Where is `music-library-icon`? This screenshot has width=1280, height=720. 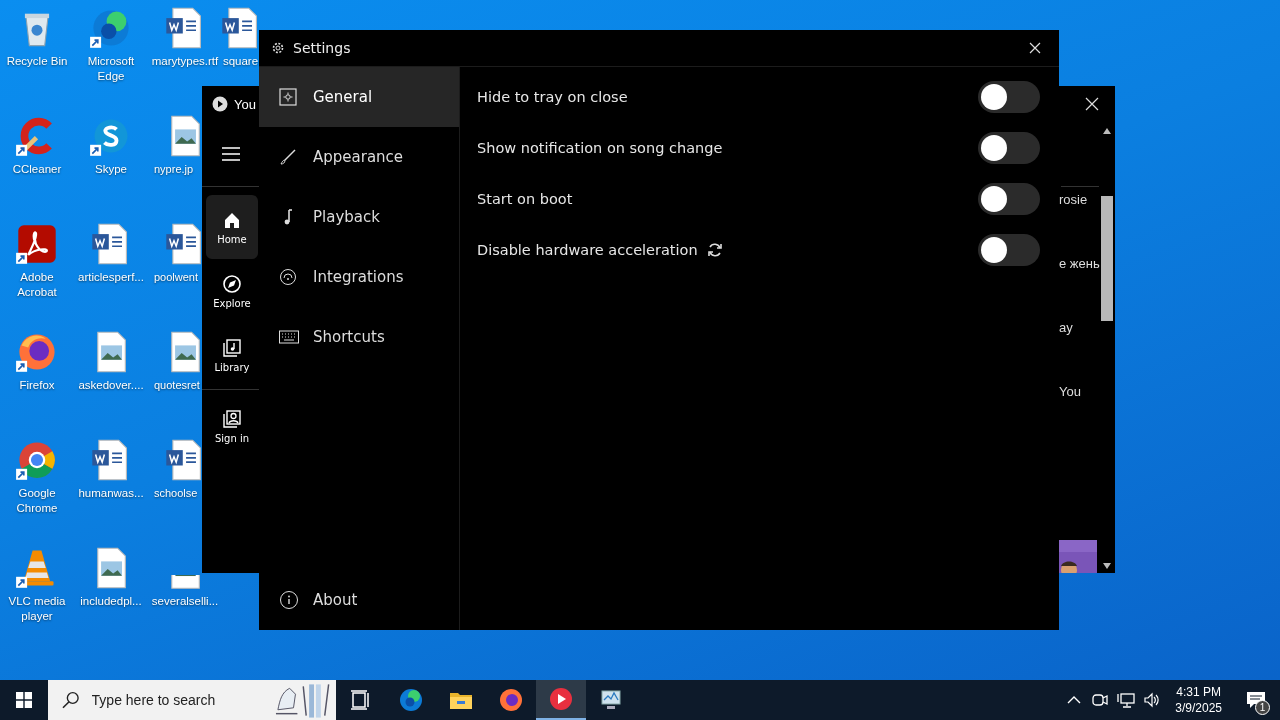 music-library-icon is located at coordinates (232, 347).